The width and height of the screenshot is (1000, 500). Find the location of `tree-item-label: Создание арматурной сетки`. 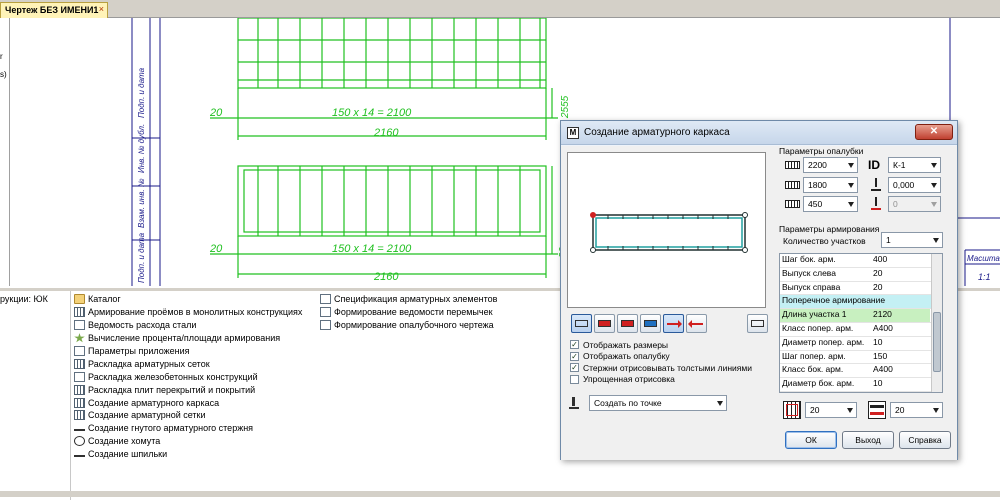

tree-item-label: Создание арматурной сетки is located at coordinates (147, 415).